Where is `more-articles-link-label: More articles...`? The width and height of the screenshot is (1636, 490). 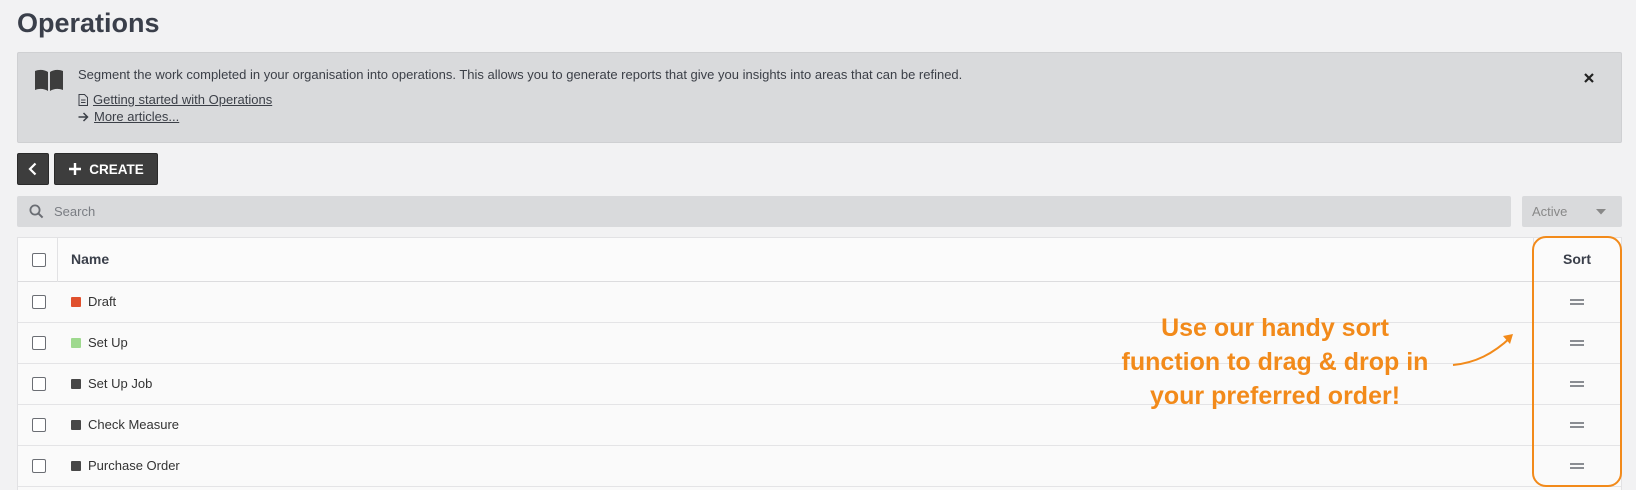 more-articles-link-label: More articles... is located at coordinates (136, 116).